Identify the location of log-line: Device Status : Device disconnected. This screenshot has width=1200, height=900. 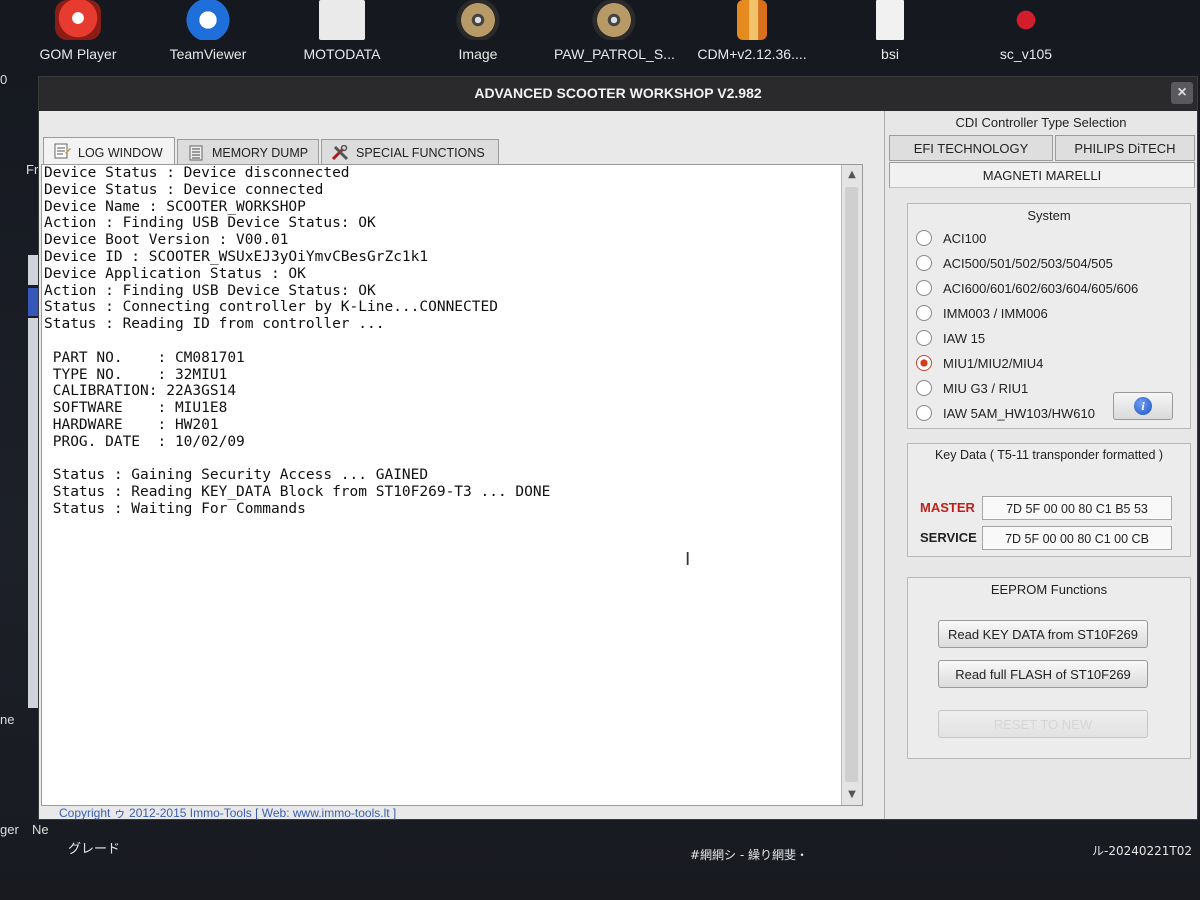
(197, 173).